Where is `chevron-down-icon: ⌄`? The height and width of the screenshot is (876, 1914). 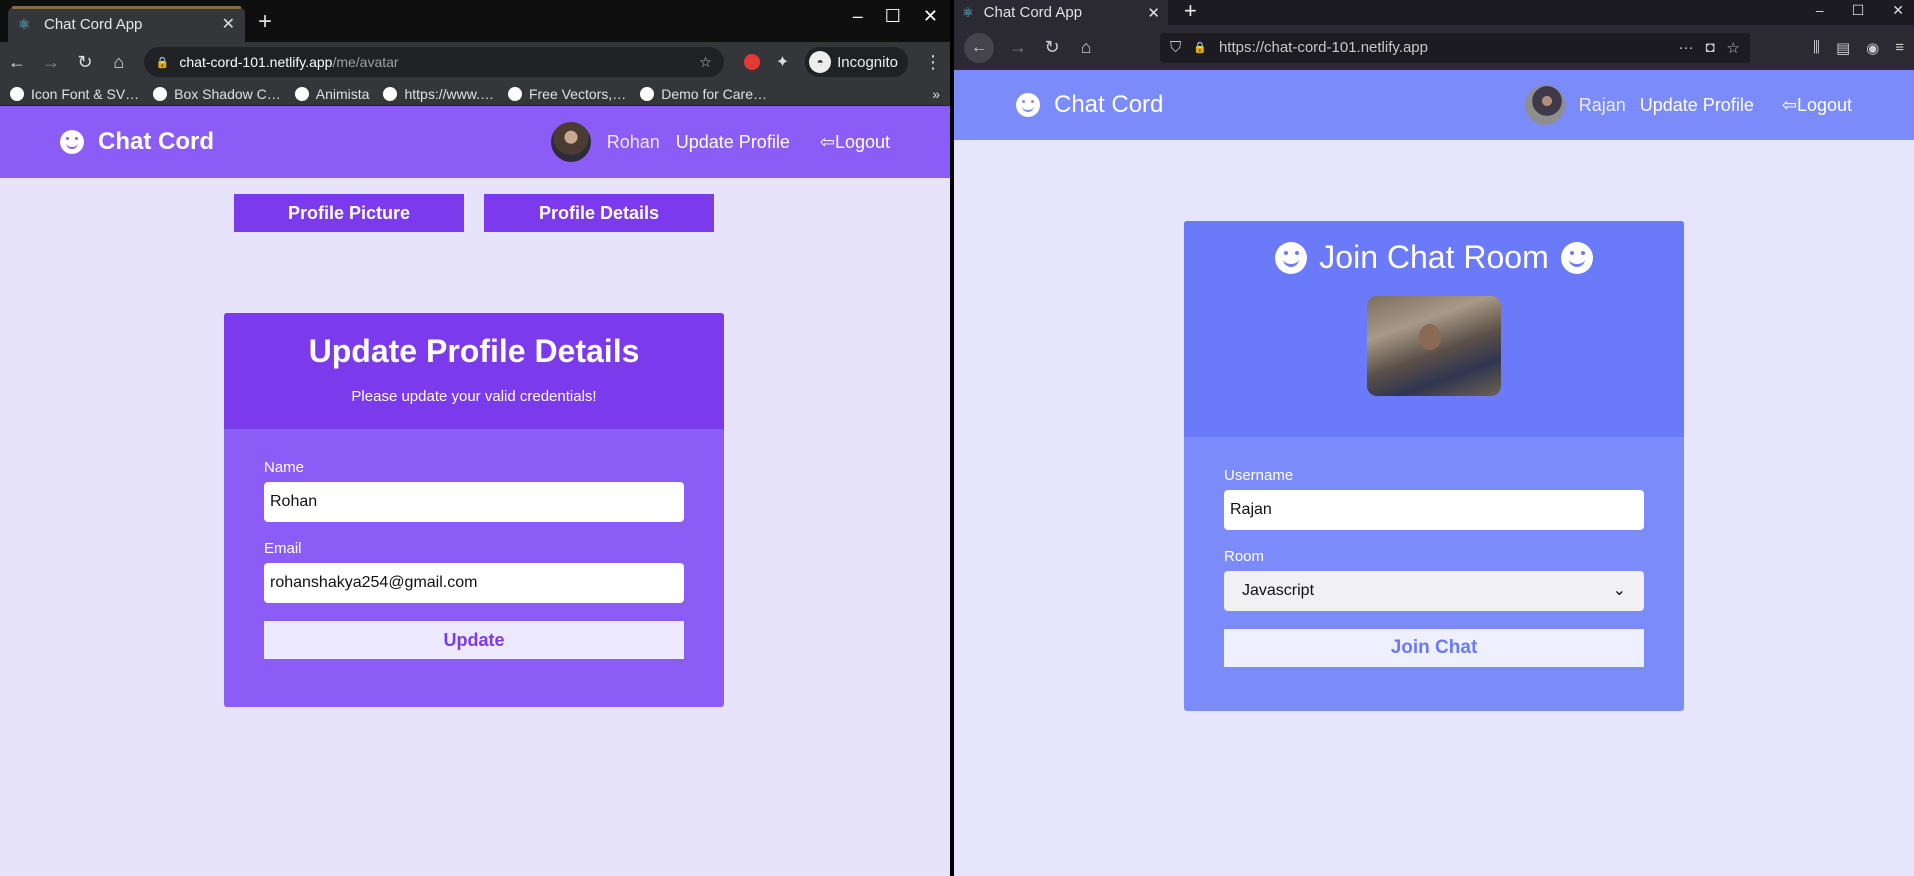
chevron-down-icon: ⌄ is located at coordinates (1619, 590).